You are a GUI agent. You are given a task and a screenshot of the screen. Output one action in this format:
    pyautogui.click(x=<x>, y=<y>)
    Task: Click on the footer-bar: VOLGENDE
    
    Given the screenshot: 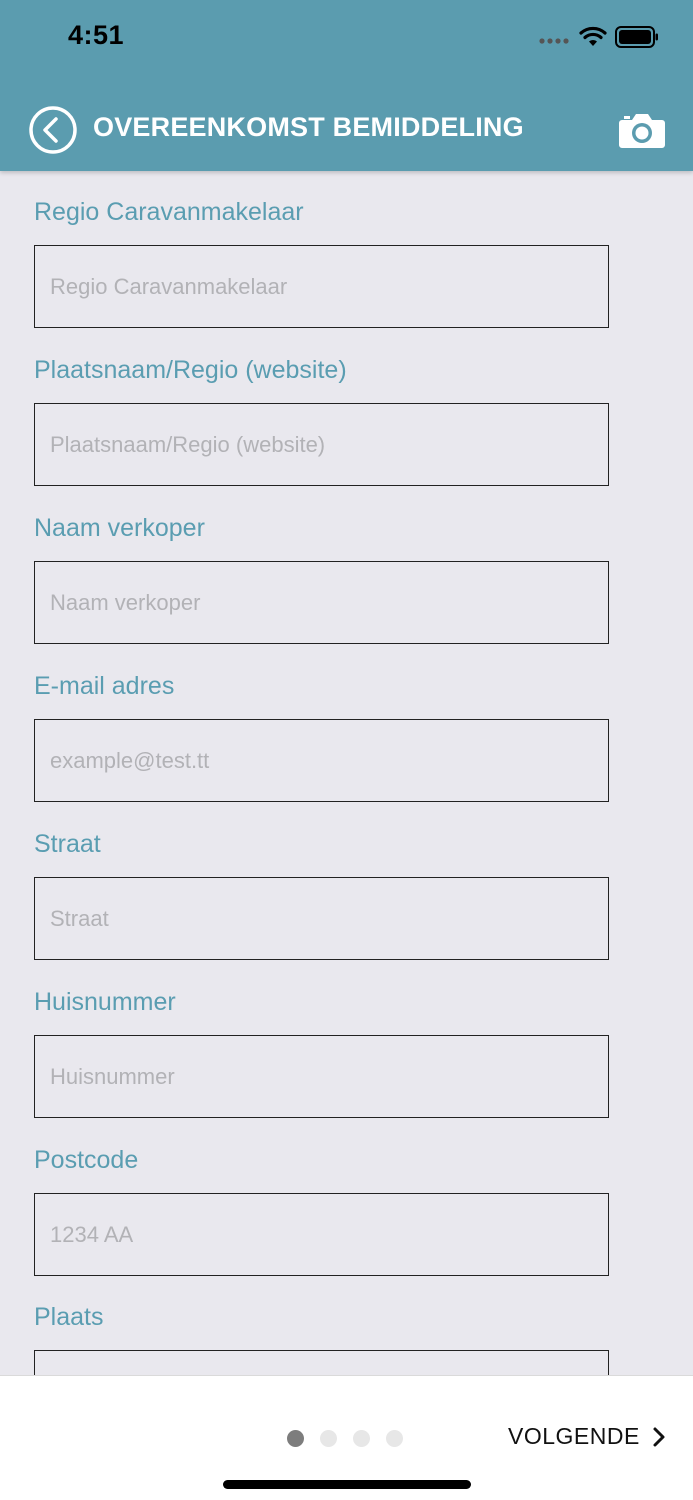 What is the action you would take?
    pyautogui.click(x=346, y=1437)
    